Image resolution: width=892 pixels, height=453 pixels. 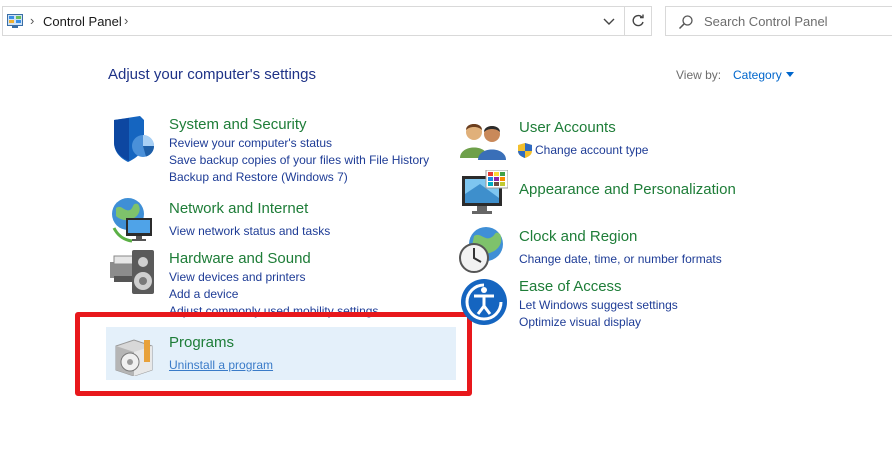 I want to click on category-title-appearance: Appearance and Personalization, so click(x=627, y=189).